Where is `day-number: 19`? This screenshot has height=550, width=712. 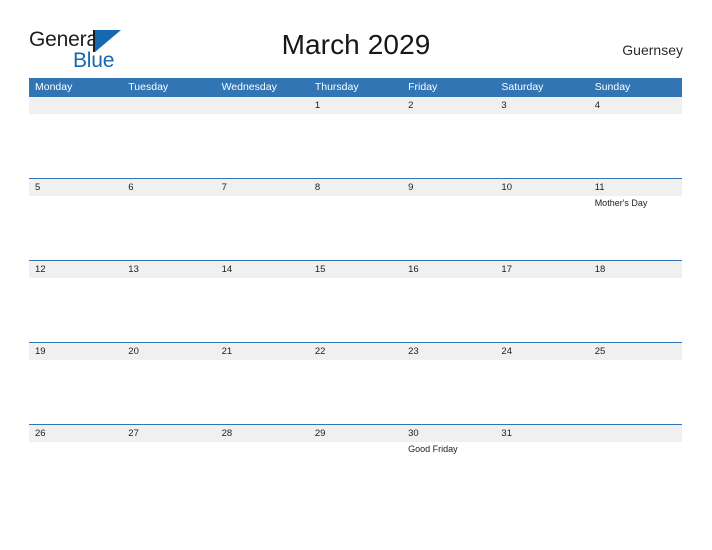 day-number: 19 is located at coordinates (40, 351).